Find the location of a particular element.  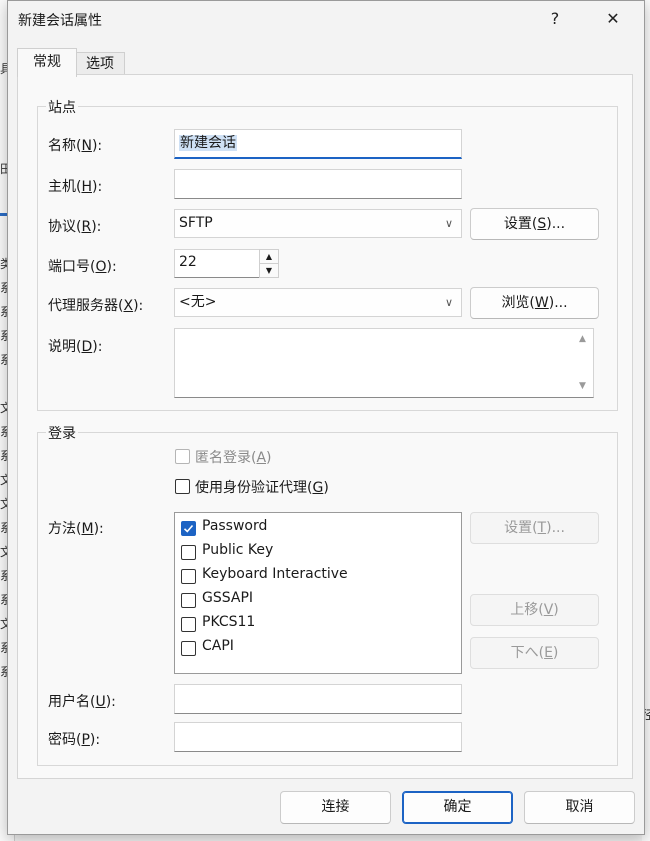

protocol-label: 协议(R): is located at coordinates (75, 227).